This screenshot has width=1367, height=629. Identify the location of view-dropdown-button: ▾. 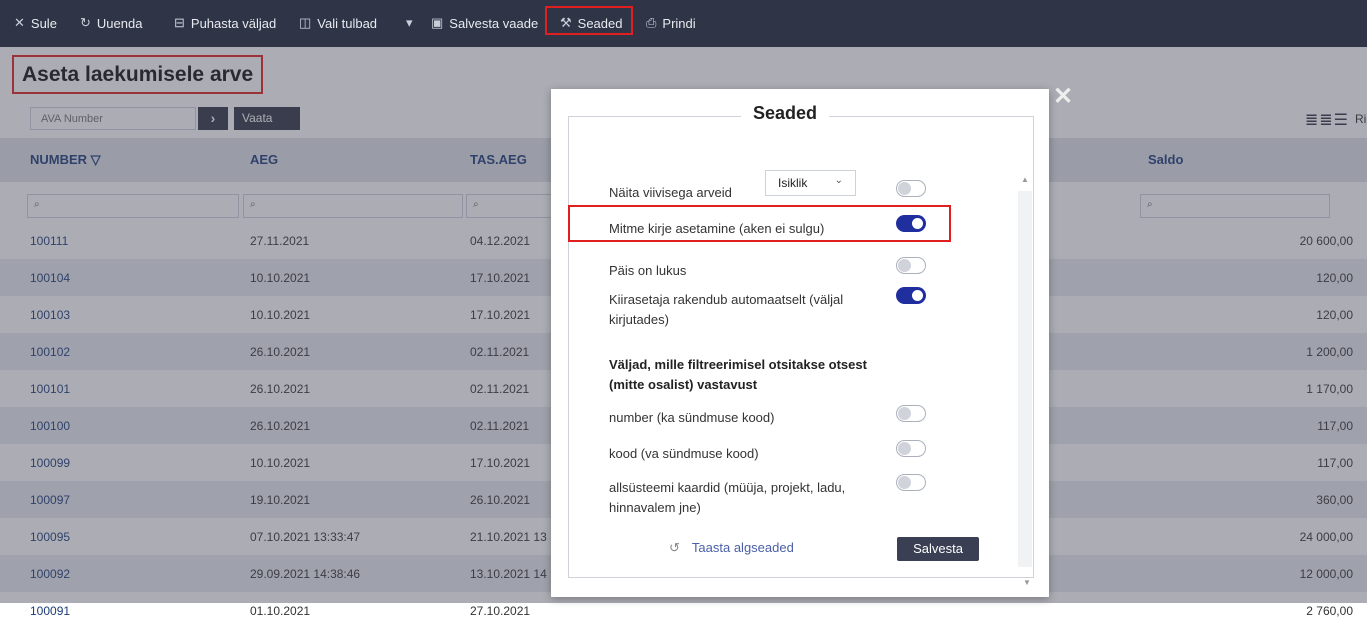
(409, 23).